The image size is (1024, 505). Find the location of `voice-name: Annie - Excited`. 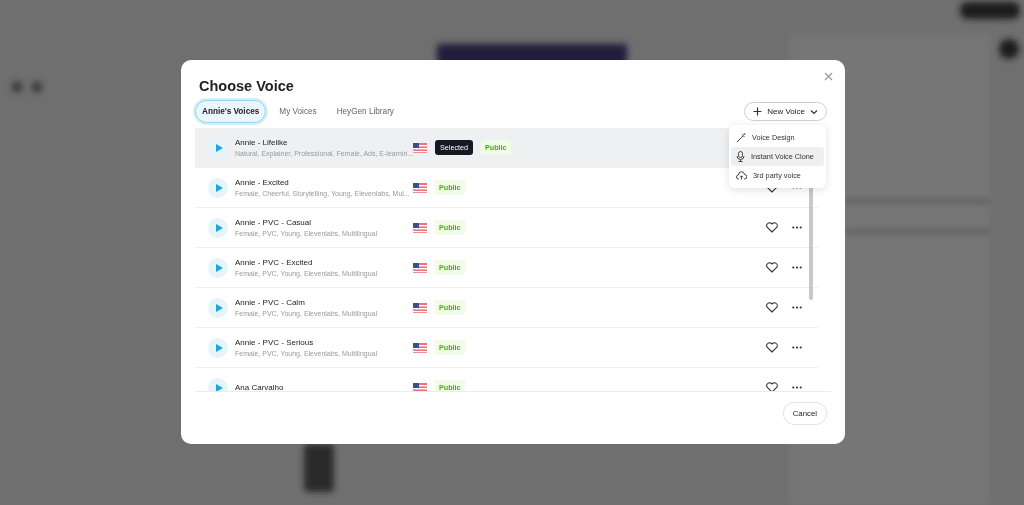

voice-name: Annie - Excited is located at coordinates (262, 182).